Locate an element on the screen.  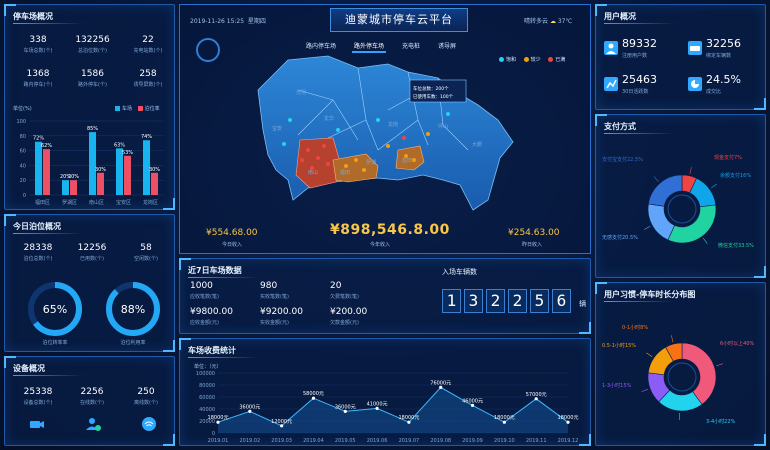
stat-lot-count: 338 车场总数(个) is located at coordinates (38, 44).